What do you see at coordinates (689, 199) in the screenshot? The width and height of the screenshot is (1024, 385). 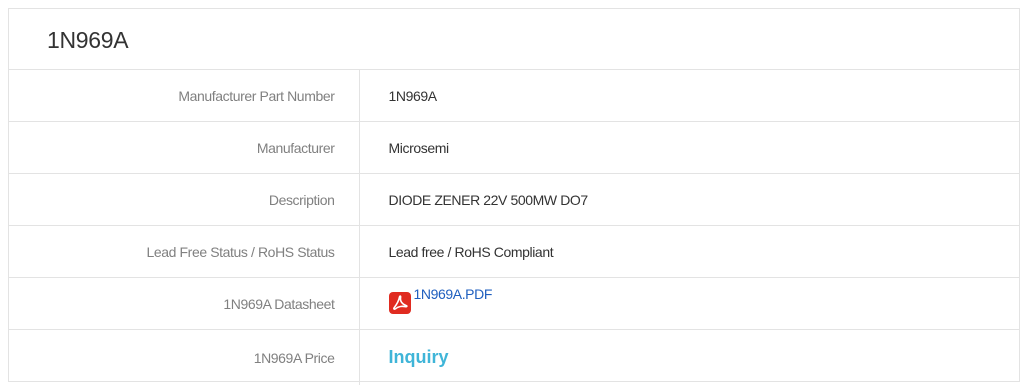 I see `row-value: DIODE ZENER 22V 500MW DO7` at bounding box center [689, 199].